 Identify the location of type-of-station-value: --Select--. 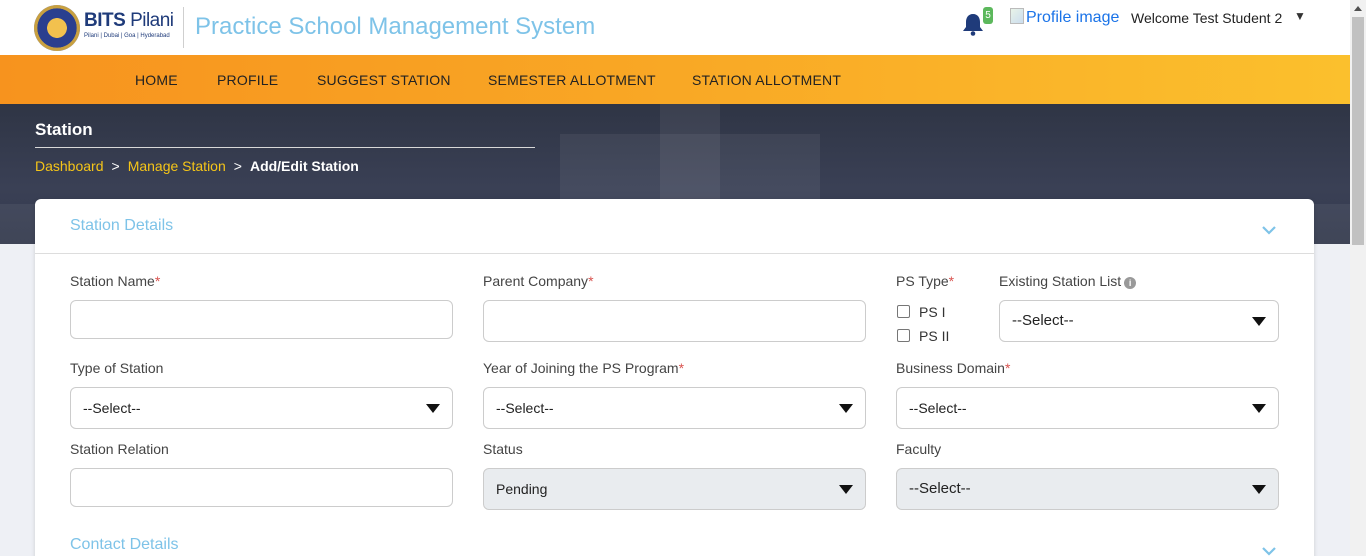
(112, 408).